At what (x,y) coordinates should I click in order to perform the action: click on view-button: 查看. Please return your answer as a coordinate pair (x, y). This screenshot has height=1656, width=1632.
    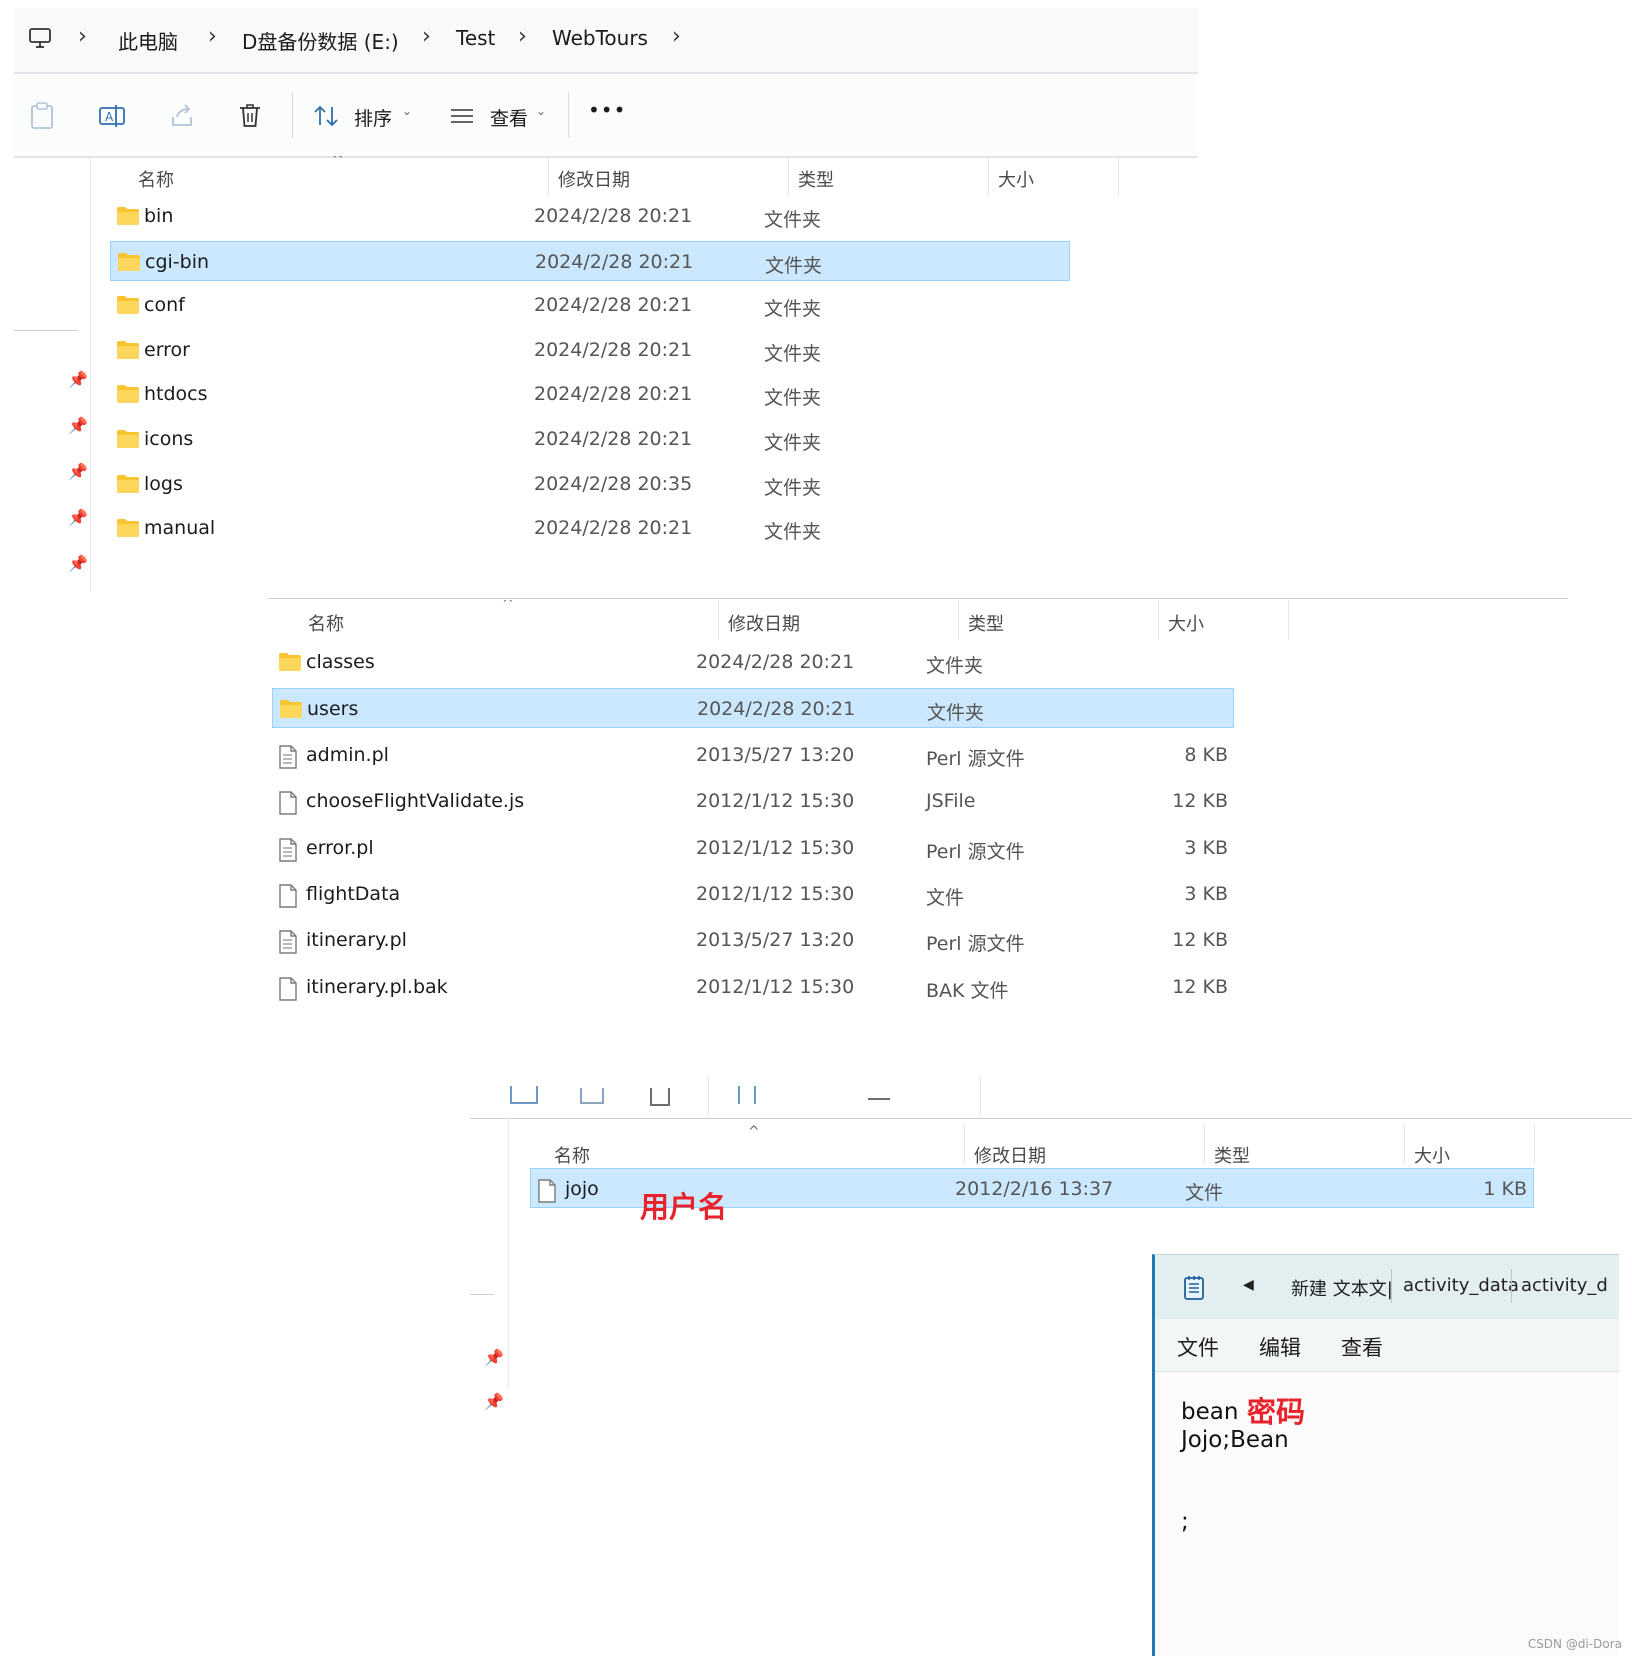
    Looking at the image, I should click on (509, 117).